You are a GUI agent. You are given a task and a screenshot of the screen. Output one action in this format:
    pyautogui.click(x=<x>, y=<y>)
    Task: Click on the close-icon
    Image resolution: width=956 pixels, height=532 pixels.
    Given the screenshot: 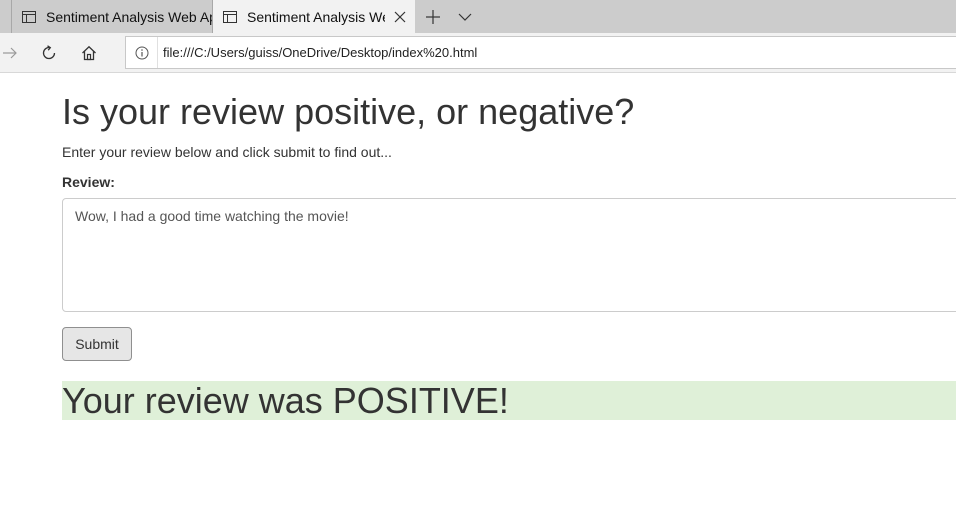 What is the action you would take?
    pyautogui.click(x=400, y=17)
    